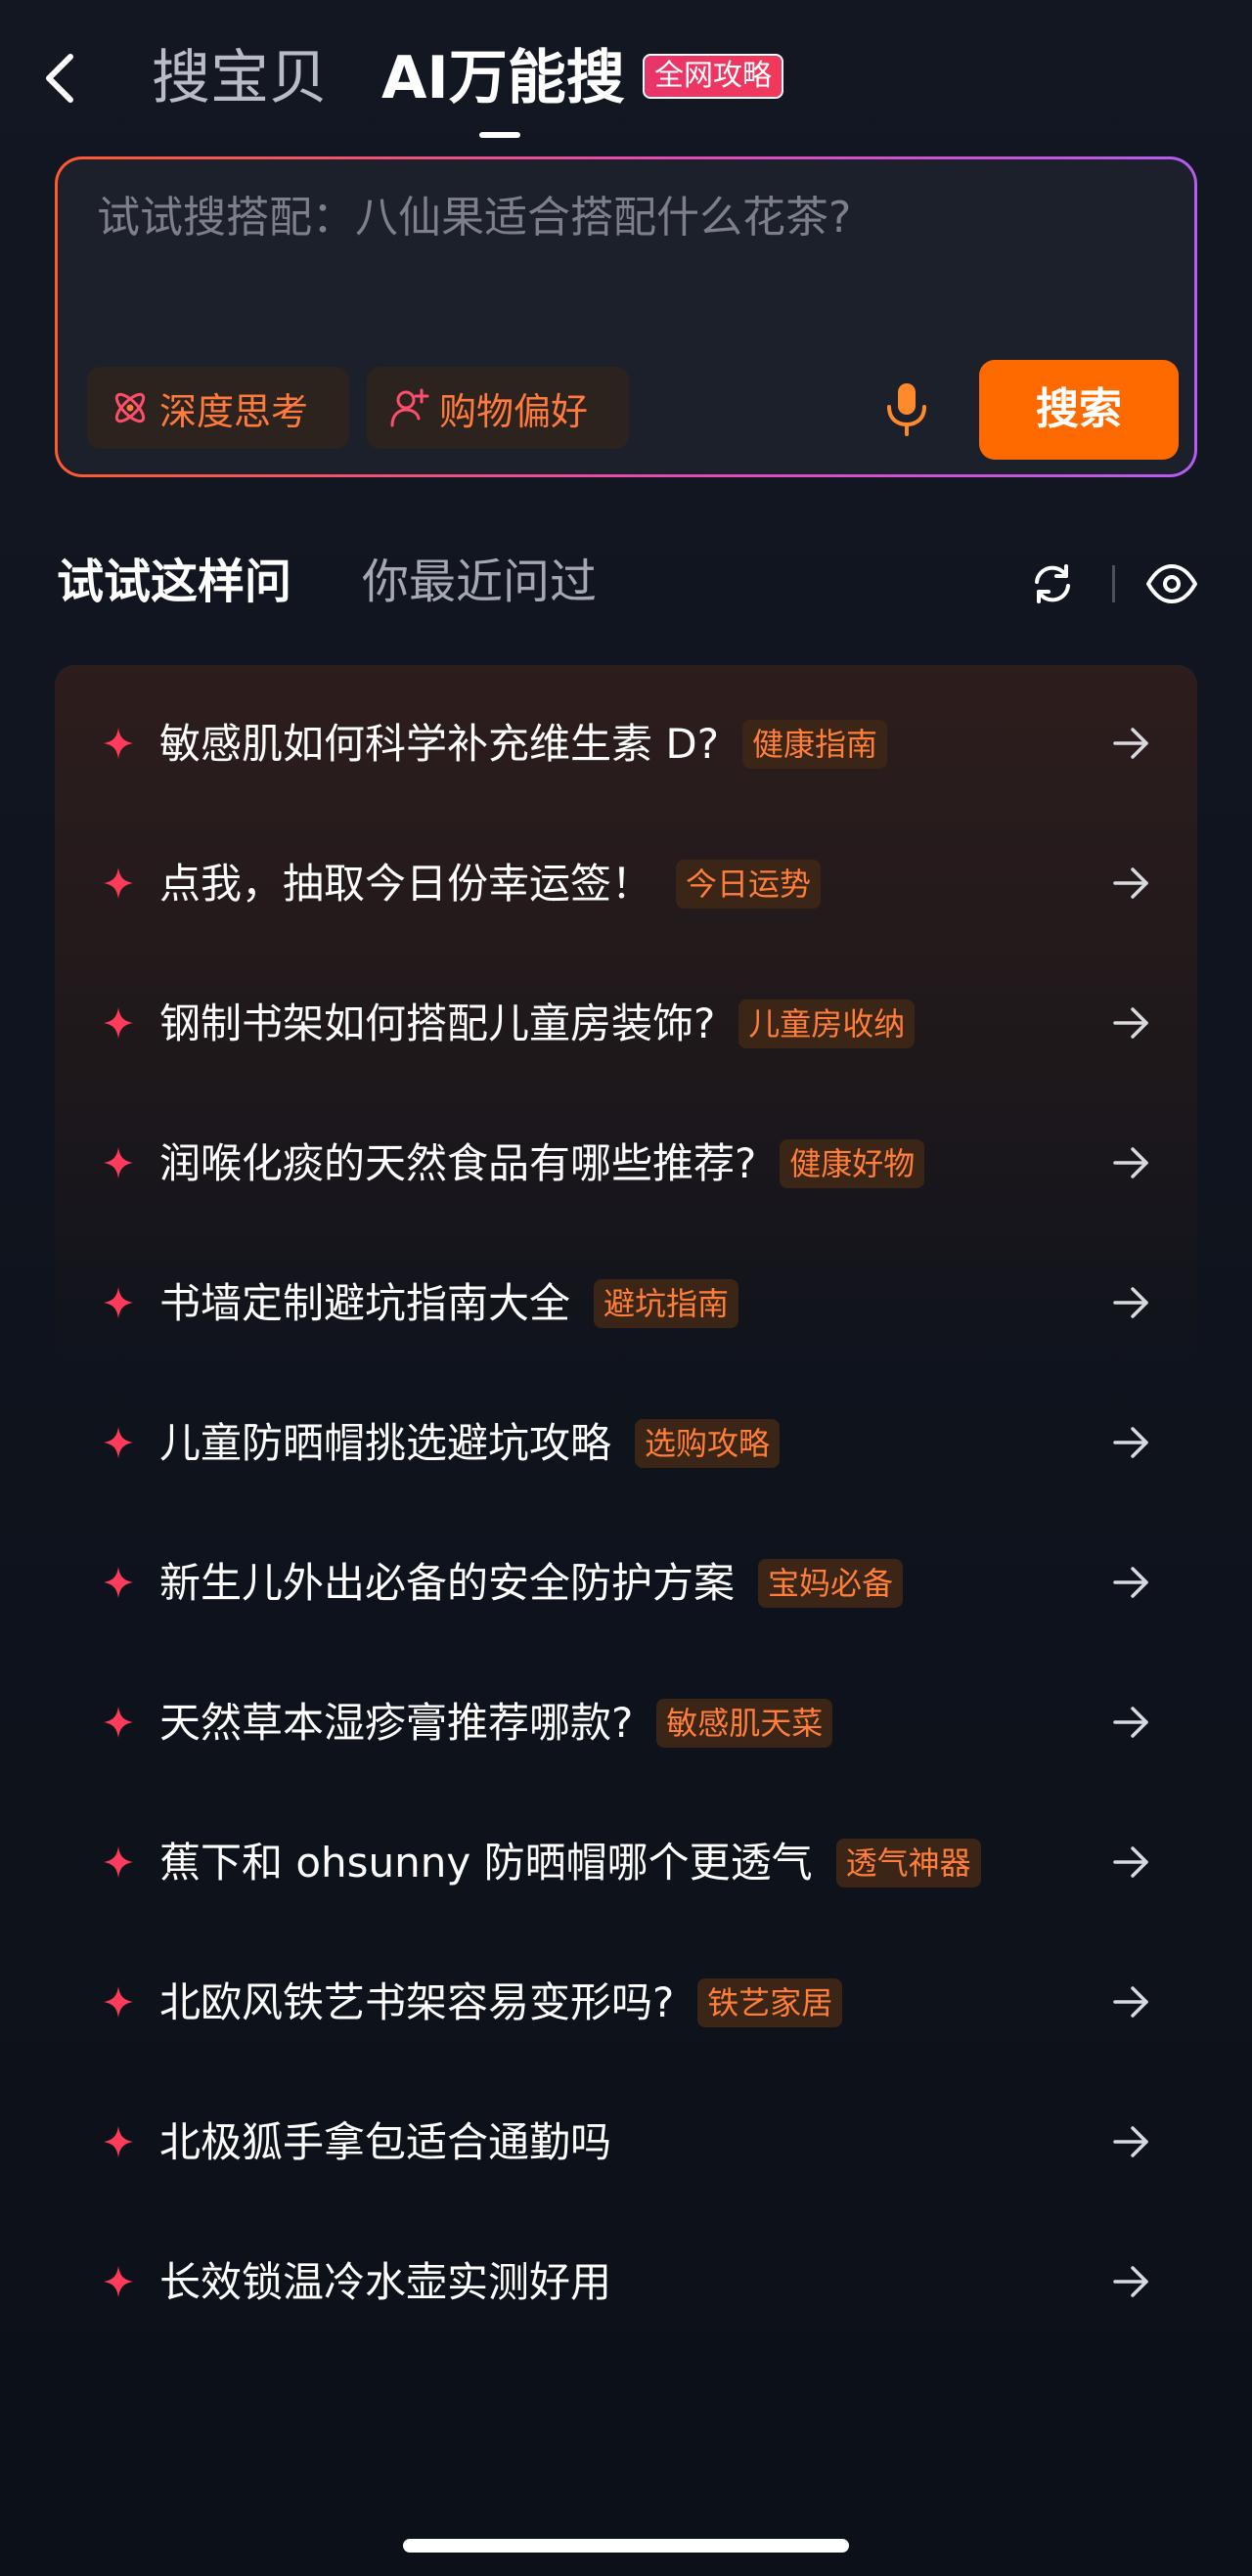  I want to click on tab-recently-asked: 你最近问过, so click(479, 582).